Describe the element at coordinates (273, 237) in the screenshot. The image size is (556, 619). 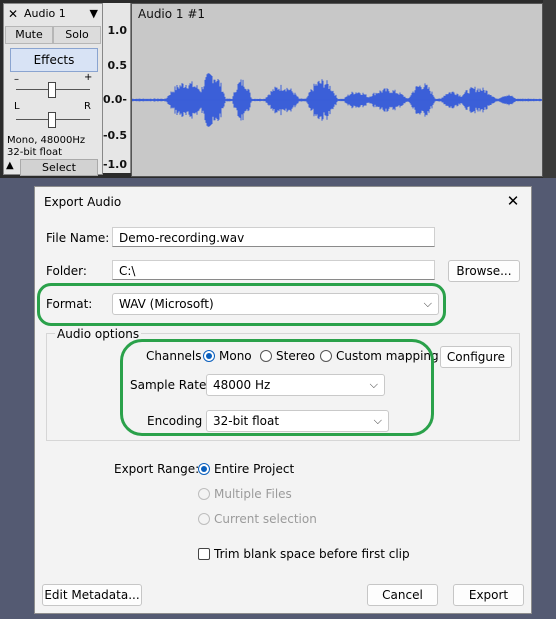
I see `file-name-input: Demo-recording.wav` at that location.